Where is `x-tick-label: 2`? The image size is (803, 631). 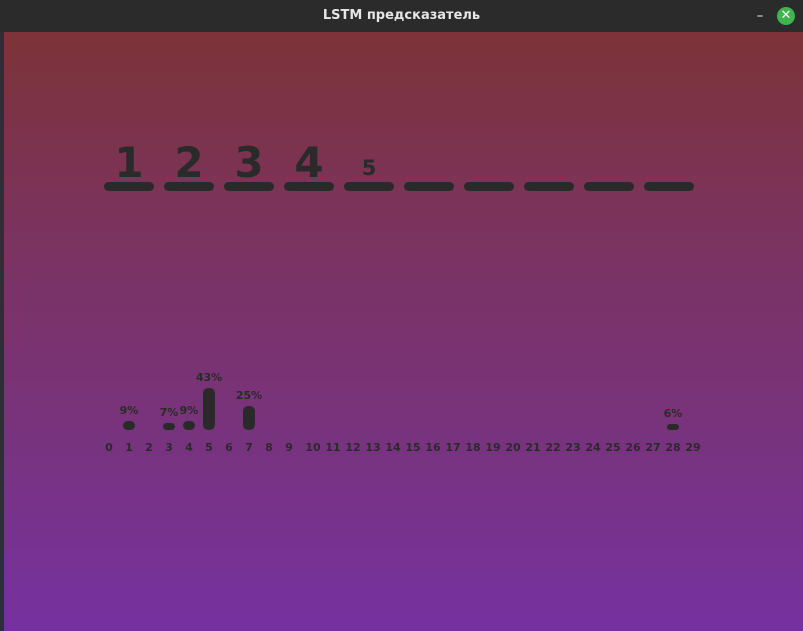 x-tick-label: 2 is located at coordinates (149, 447).